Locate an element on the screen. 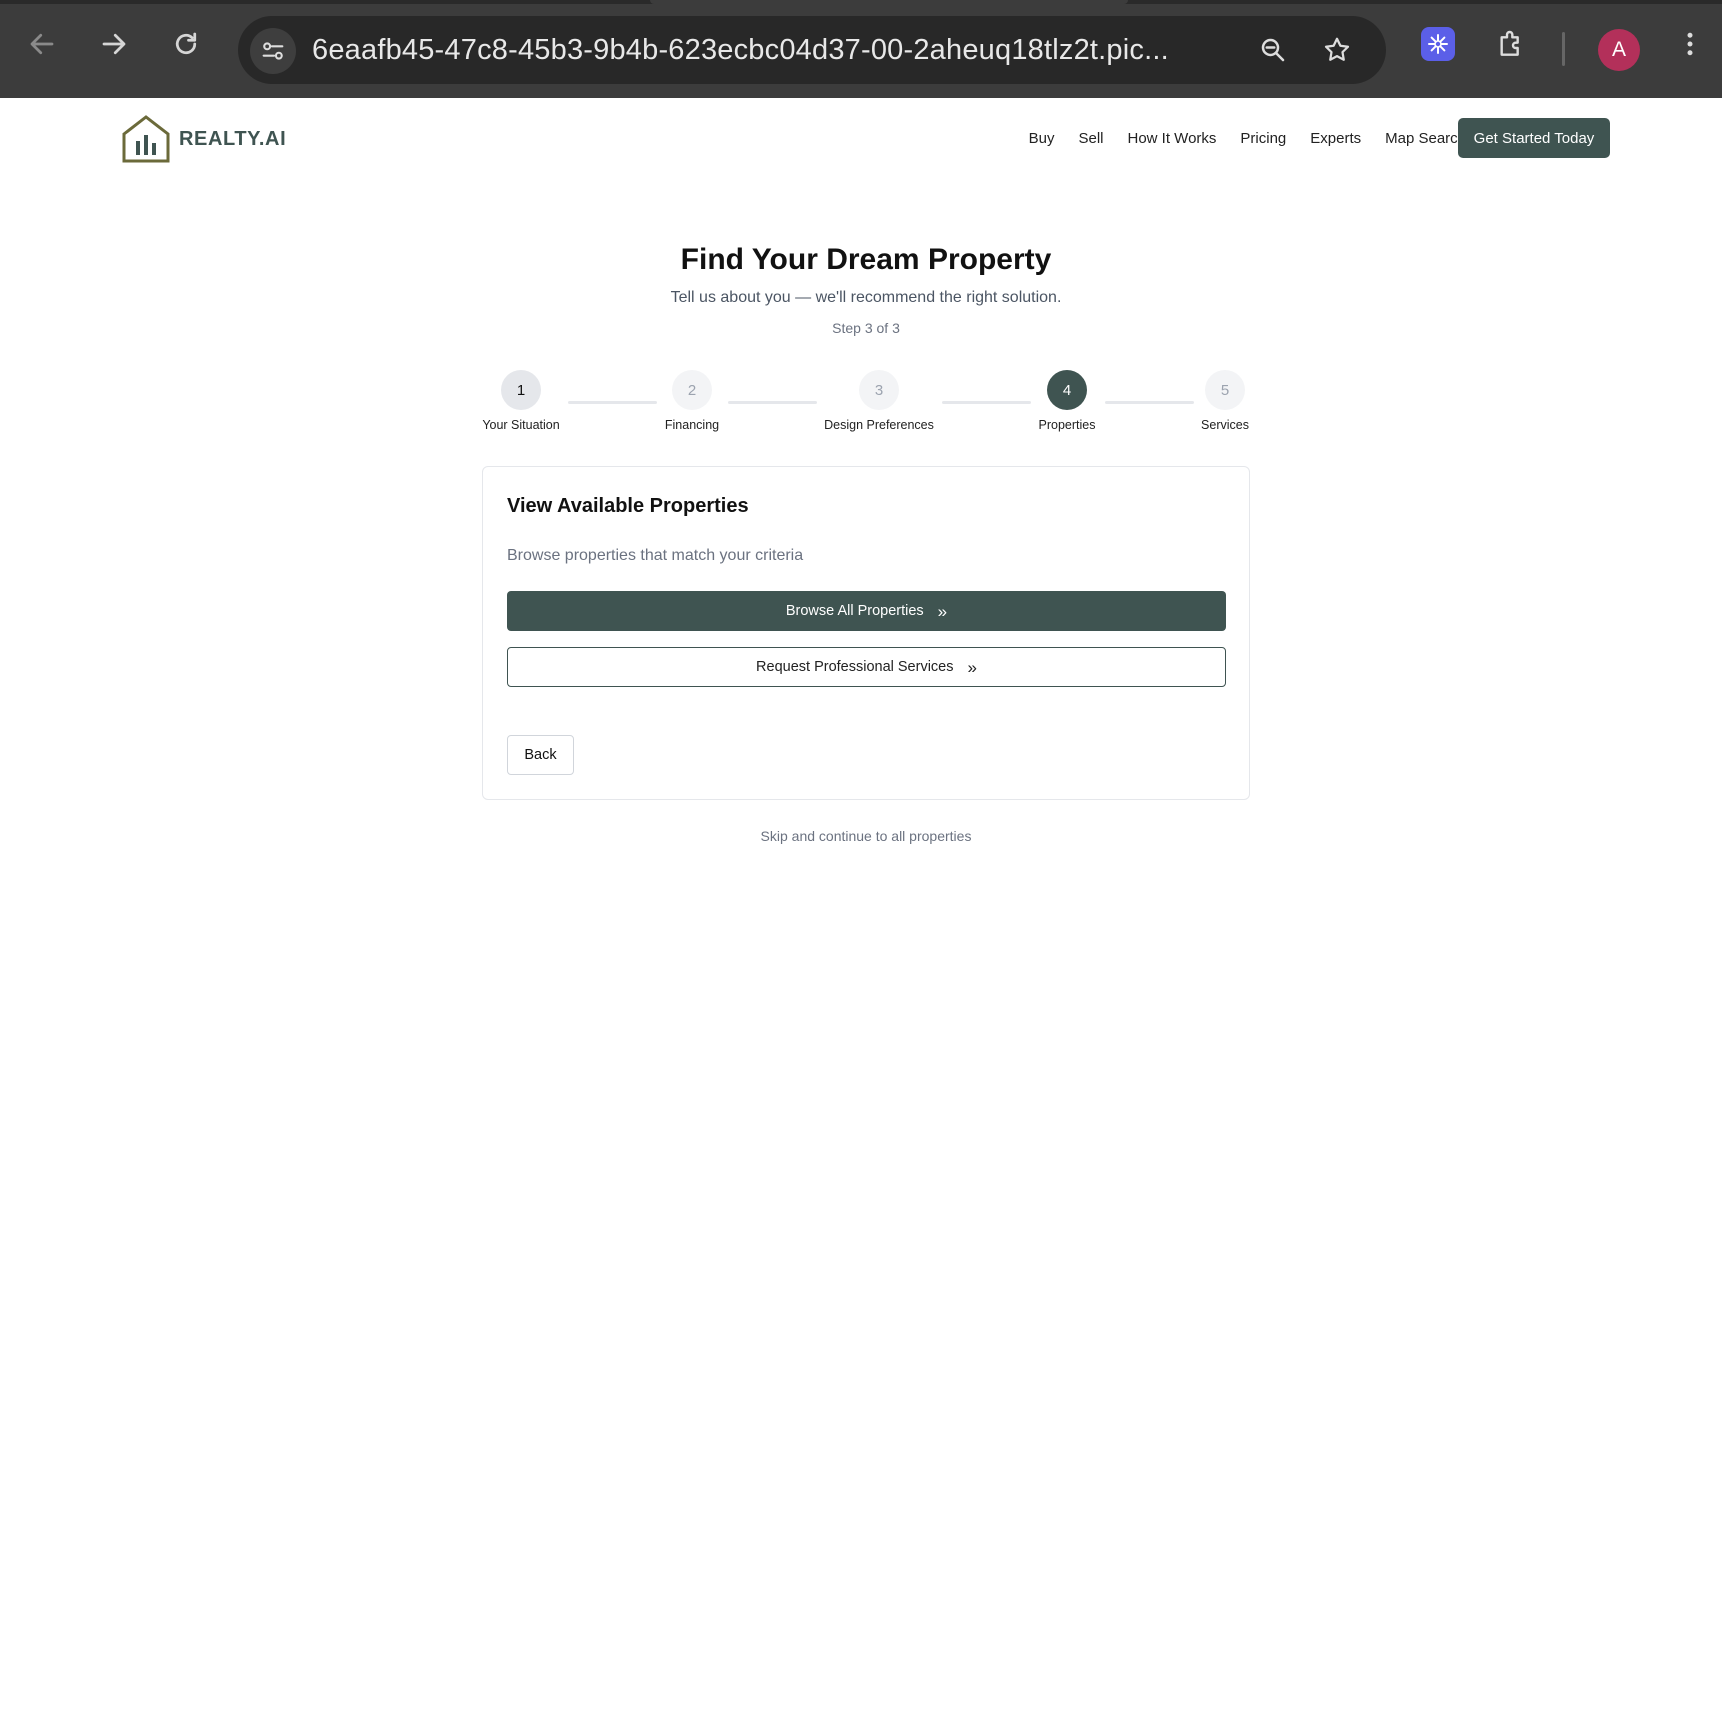 The height and width of the screenshot is (1712, 1722). reload-icon is located at coordinates (186, 43).